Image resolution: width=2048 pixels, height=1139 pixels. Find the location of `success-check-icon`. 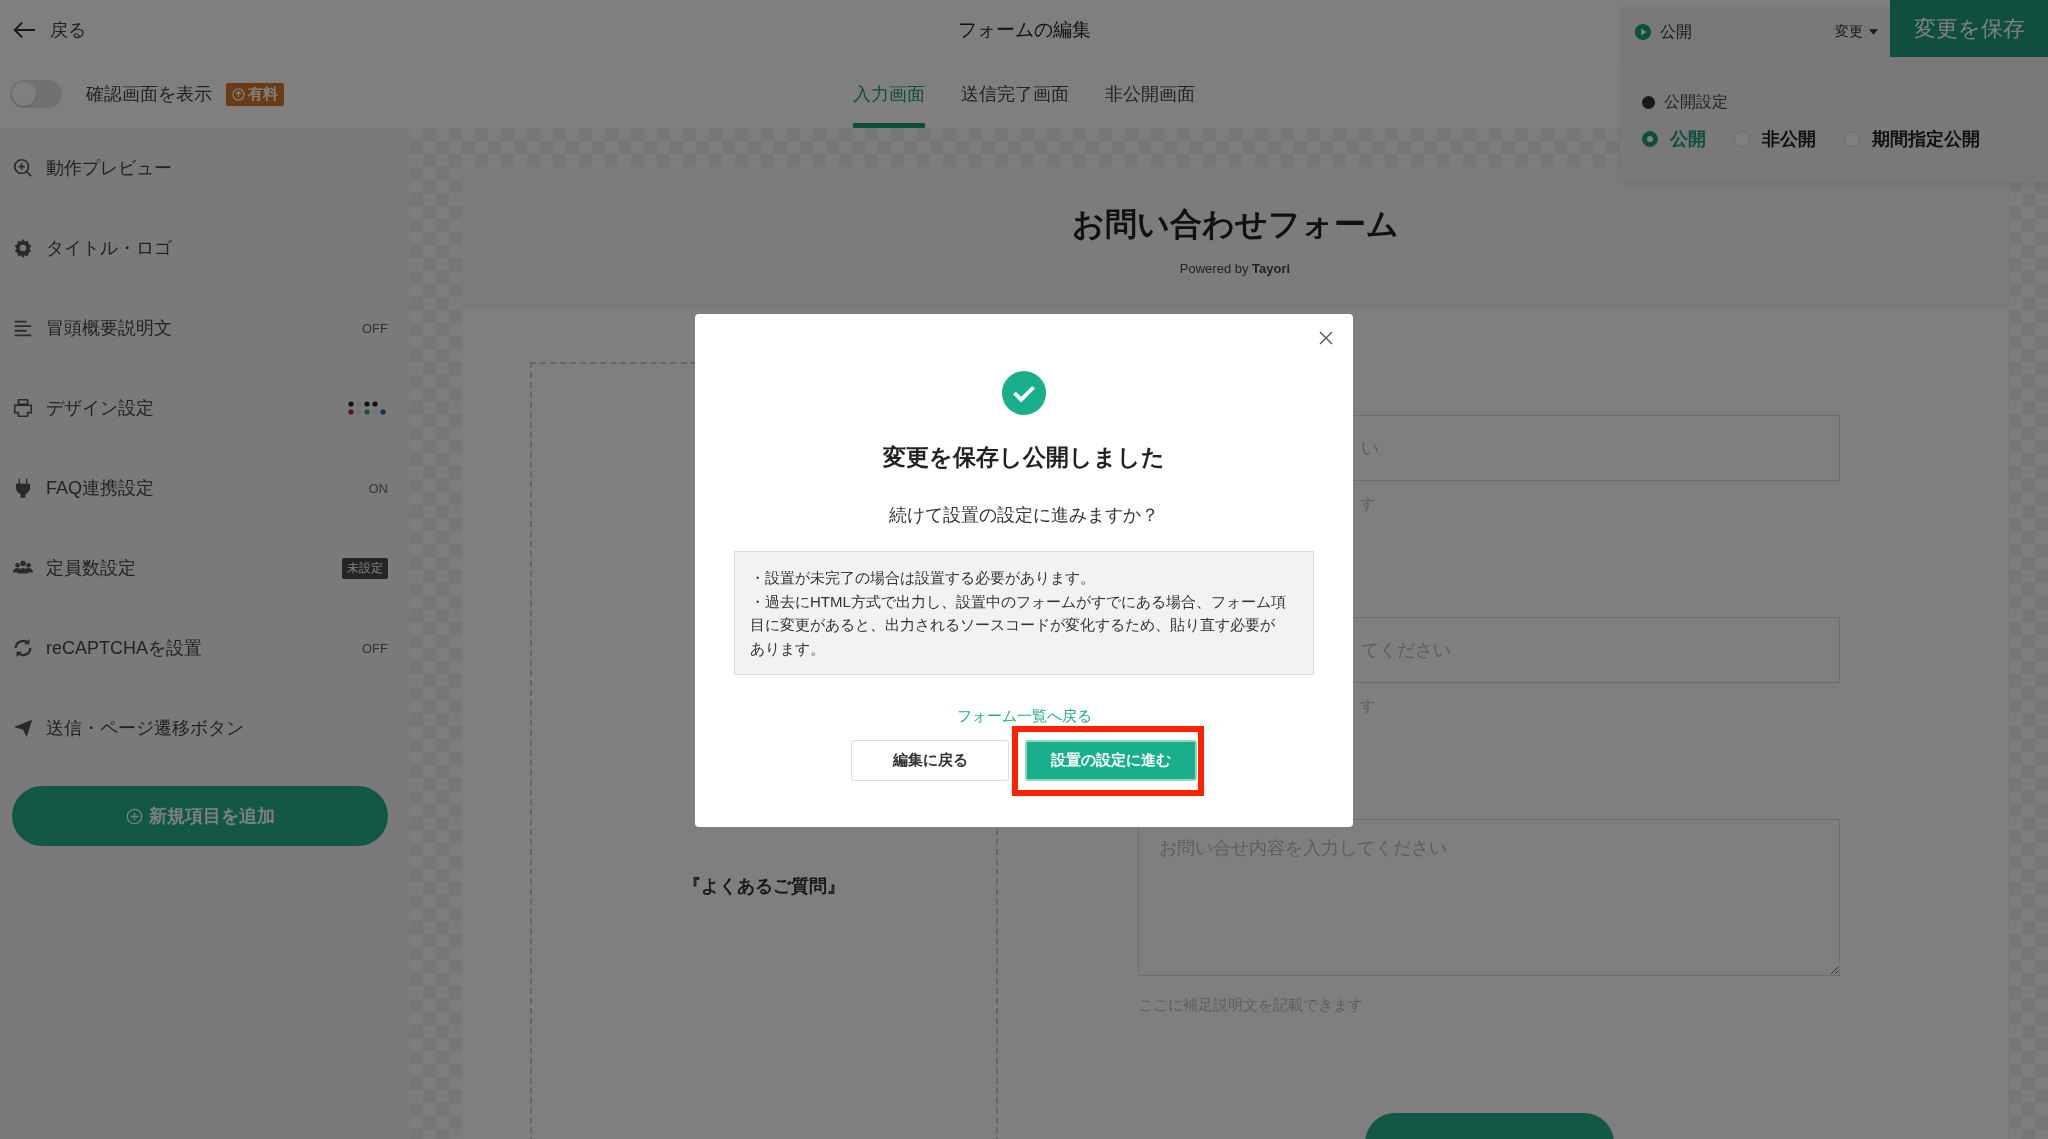

success-check-icon is located at coordinates (1024, 393).